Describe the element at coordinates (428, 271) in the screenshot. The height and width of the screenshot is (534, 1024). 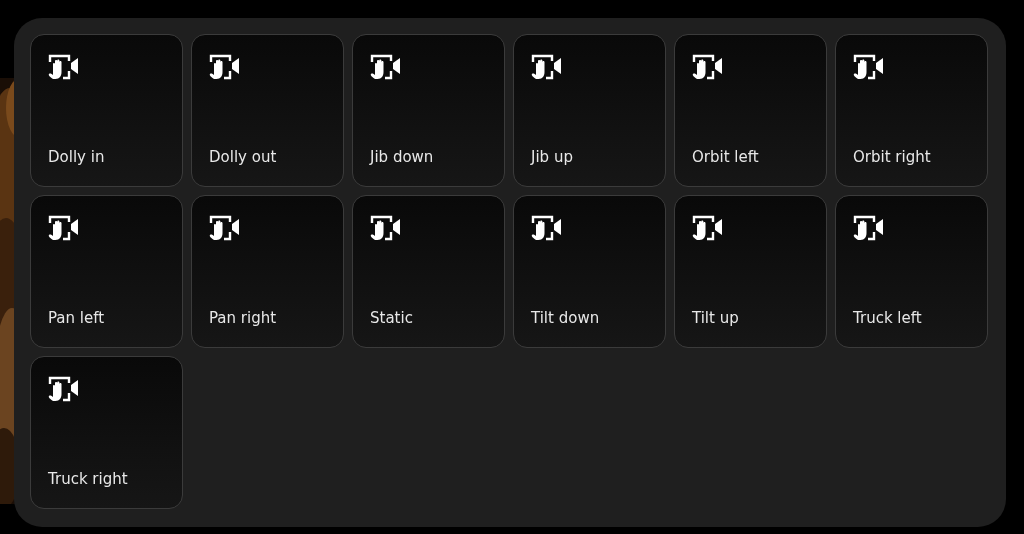
I see `preset-card: Static` at that location.